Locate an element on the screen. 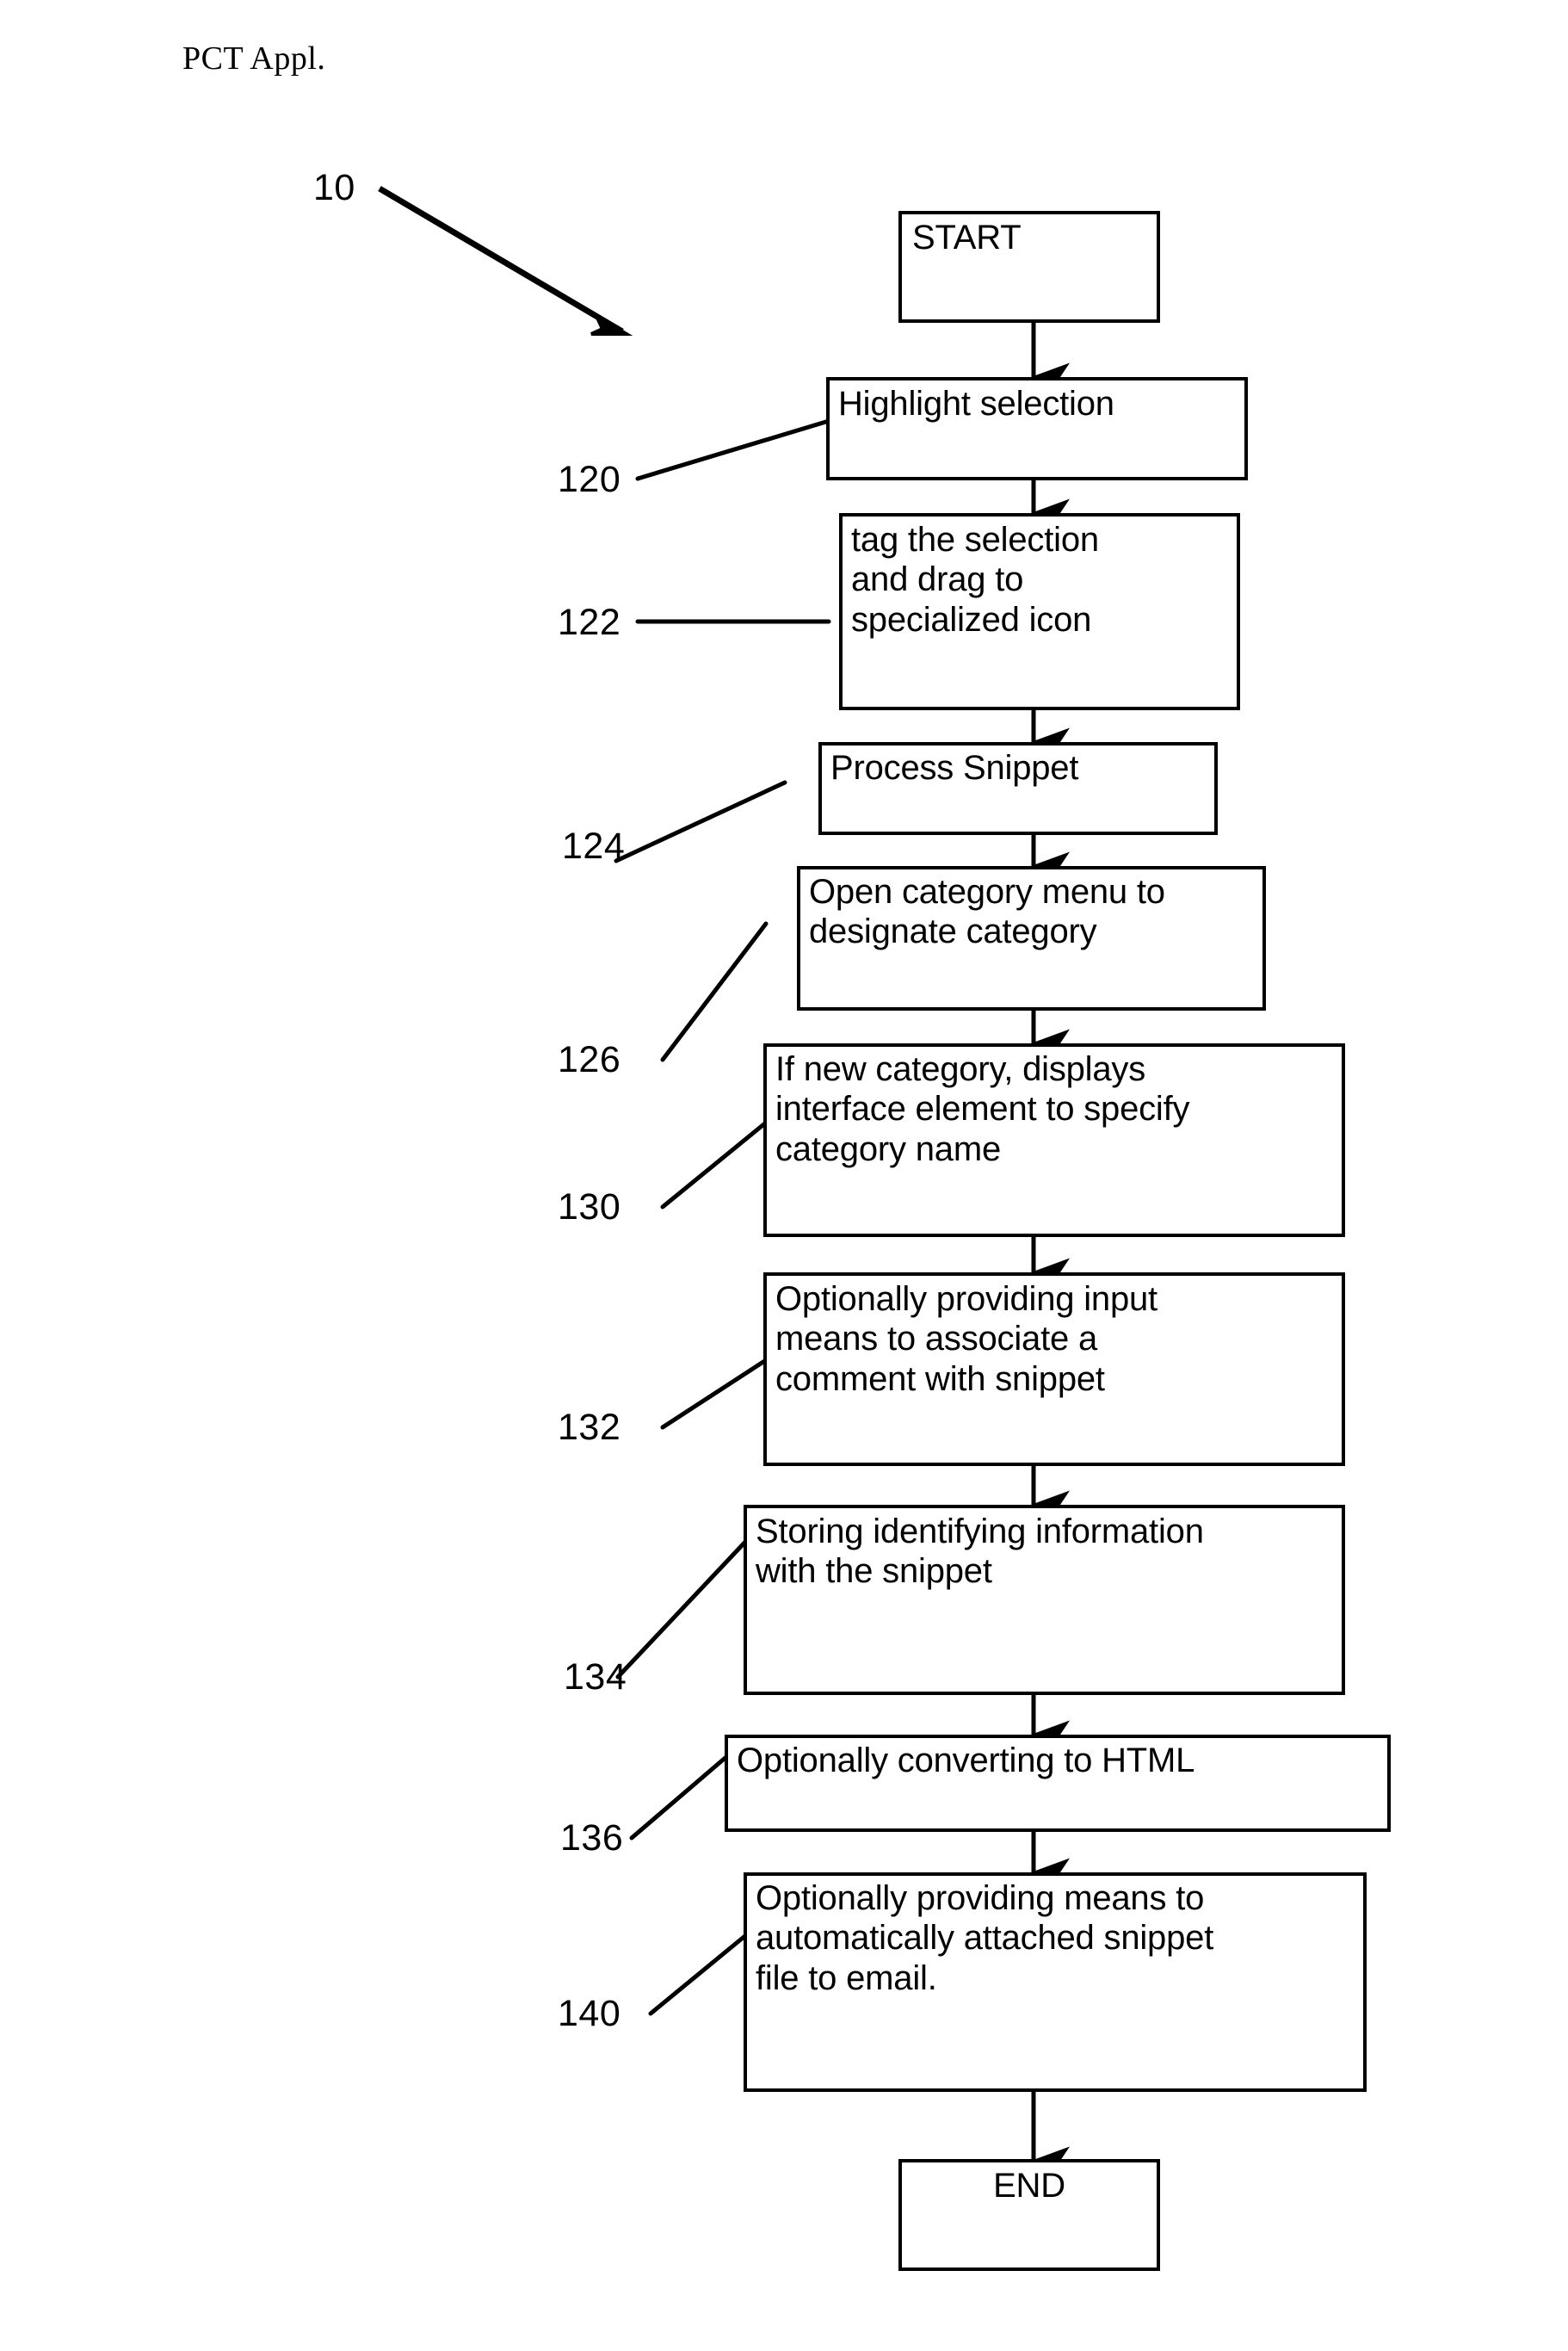 The image size is (1568, 2351). reference-numeral-130: 130 is located at coordinates (590, 1207).